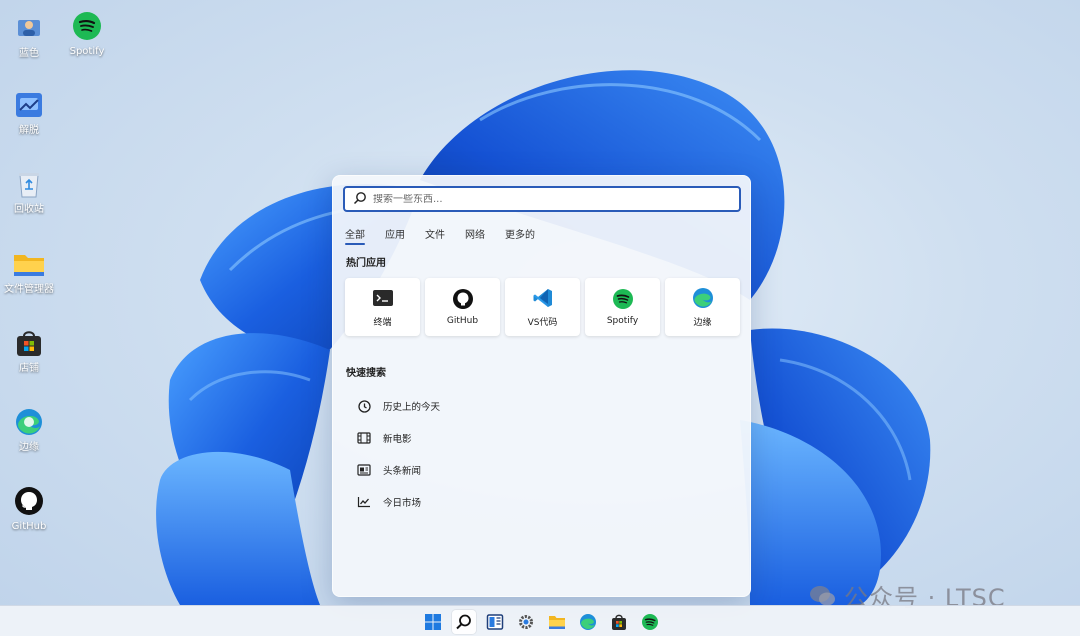 Image resolution: width=1080 pixels, height=636 pixels. Describe the element at coordinates (29, 105) in the screenshot. I see `control-panel-icon` at that location.